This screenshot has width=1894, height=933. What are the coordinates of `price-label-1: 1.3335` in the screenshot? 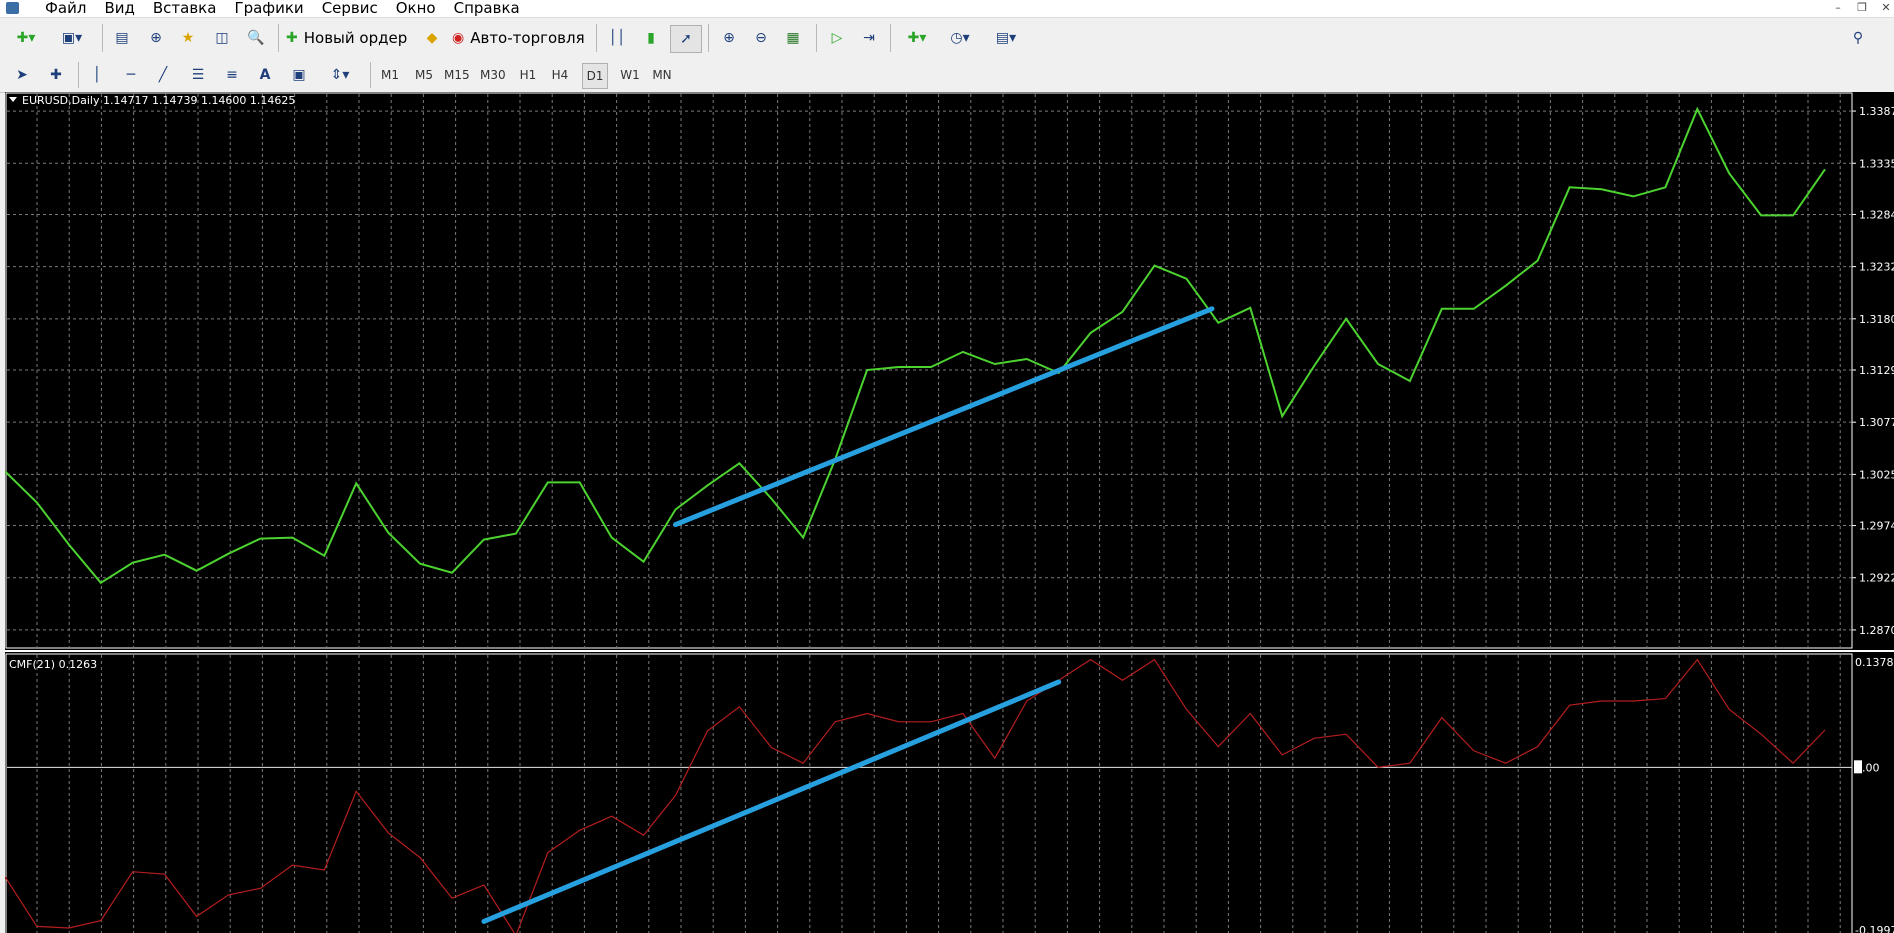 It's located at (1876, 163).